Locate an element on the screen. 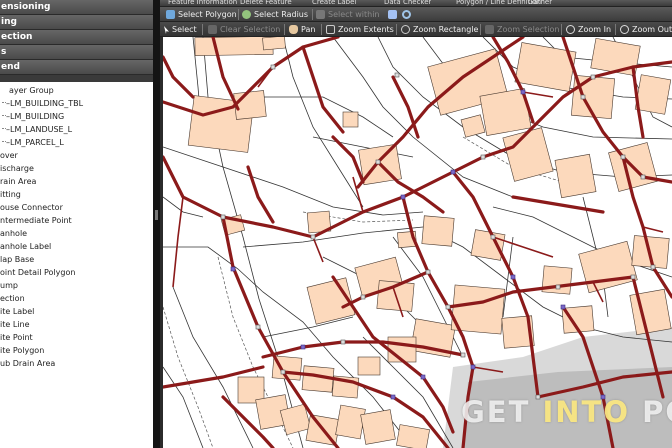  accordion-section-header: ing is located at coordinates (76, 22).